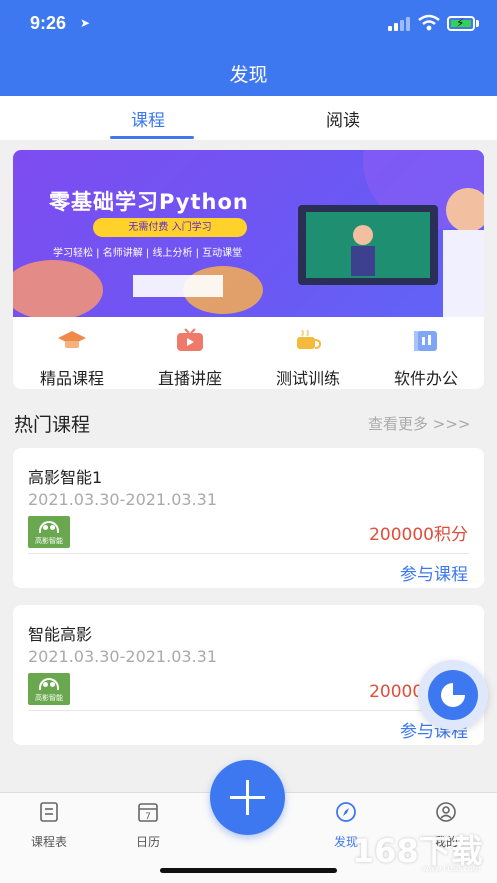 Image resolution: width=497 pixels, height=883 pixels. What do you see at coordinates (247, 797) in the screenshot?
I see `add-button` at bounding box center [247, 797].